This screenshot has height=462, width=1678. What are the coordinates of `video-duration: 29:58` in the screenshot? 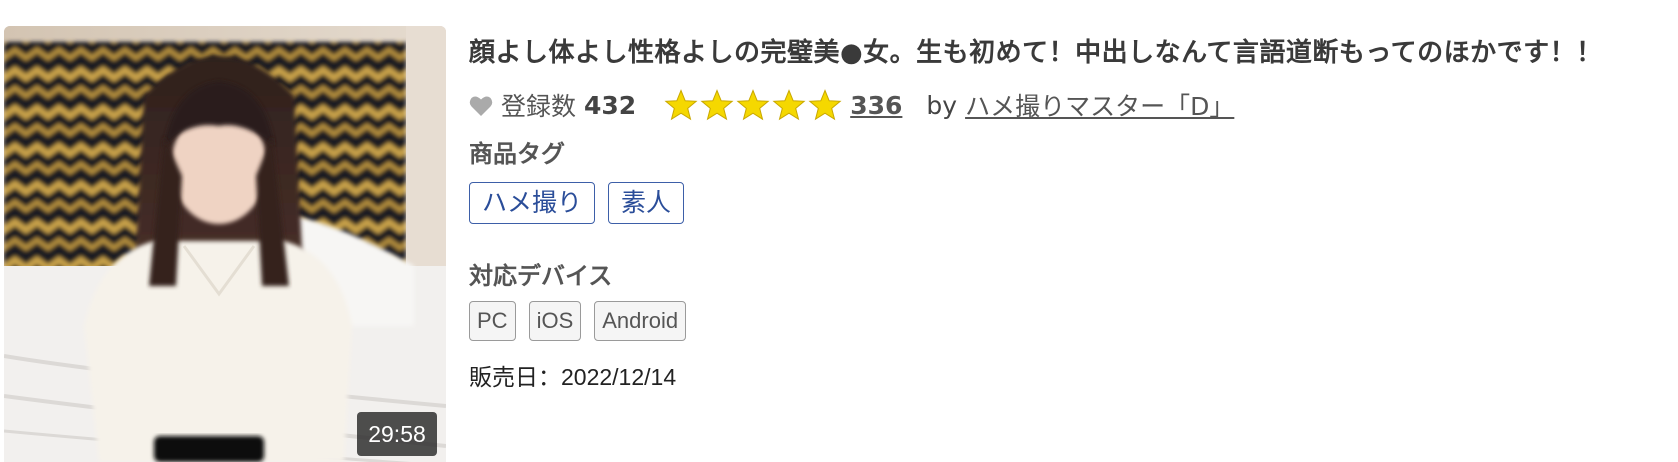 It's located at (397, 434).